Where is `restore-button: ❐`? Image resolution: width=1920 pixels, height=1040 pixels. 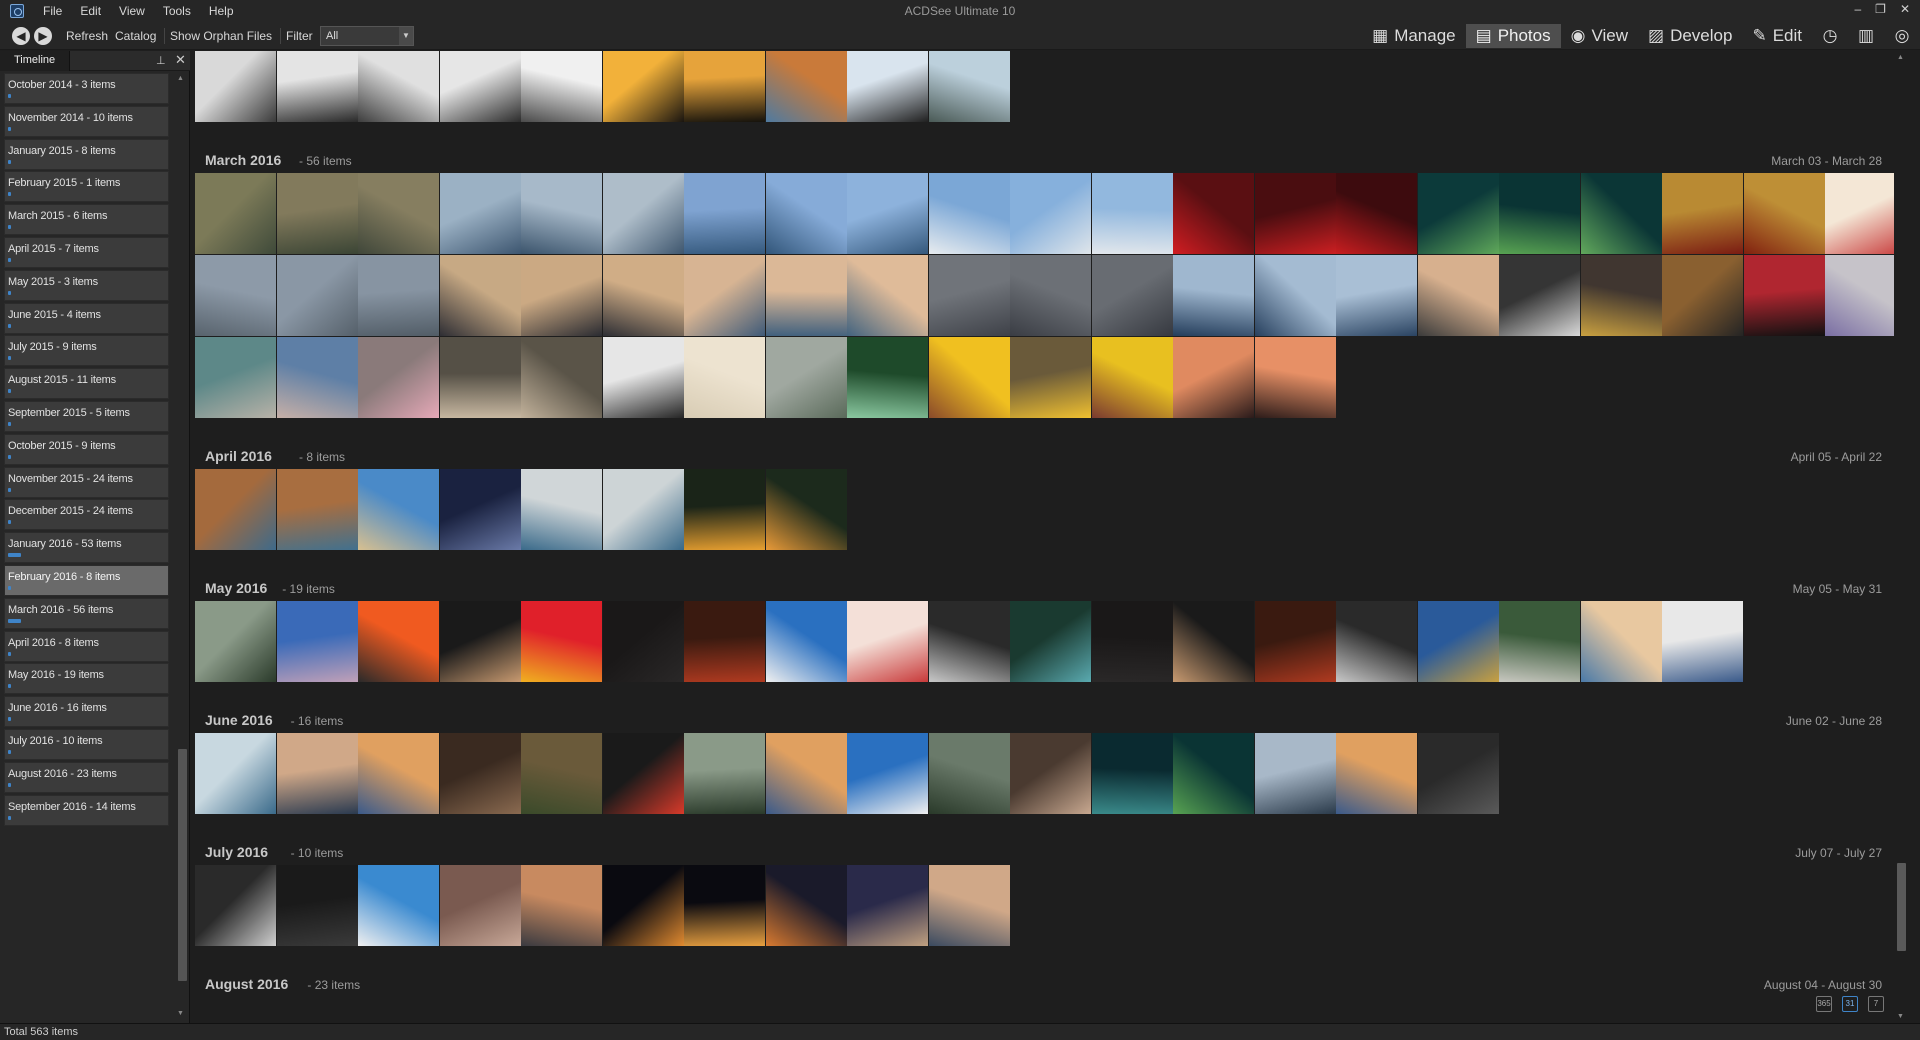
restore-button: ❐ is located at coordinates (1880, 9).